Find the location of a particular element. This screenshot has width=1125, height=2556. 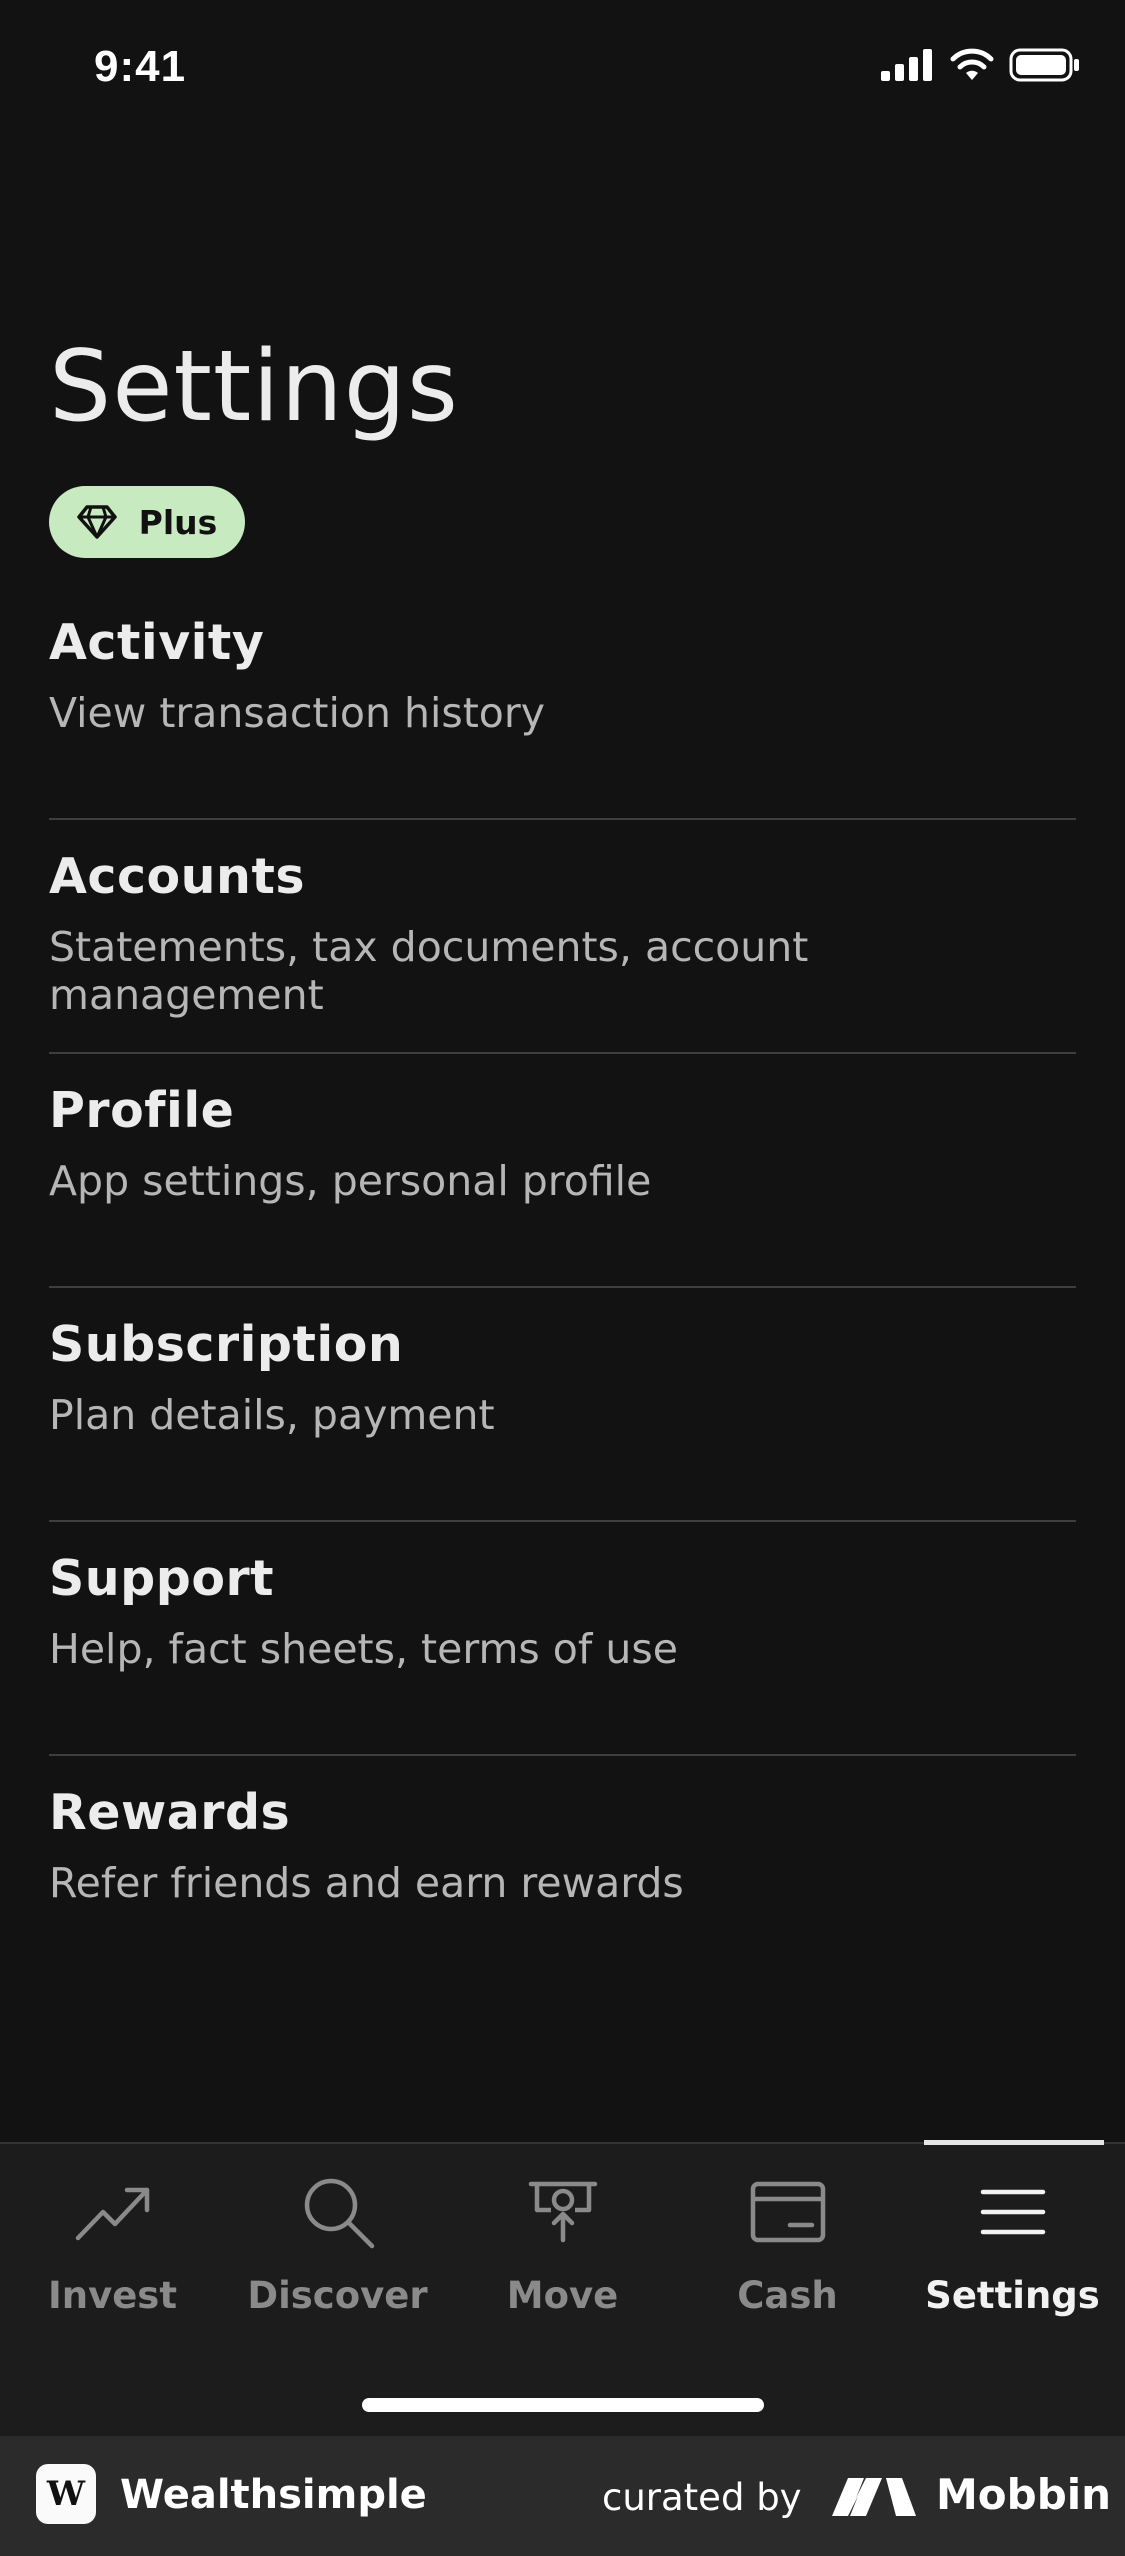

menu-item-title: Support is located at coordinates (162, 1578).